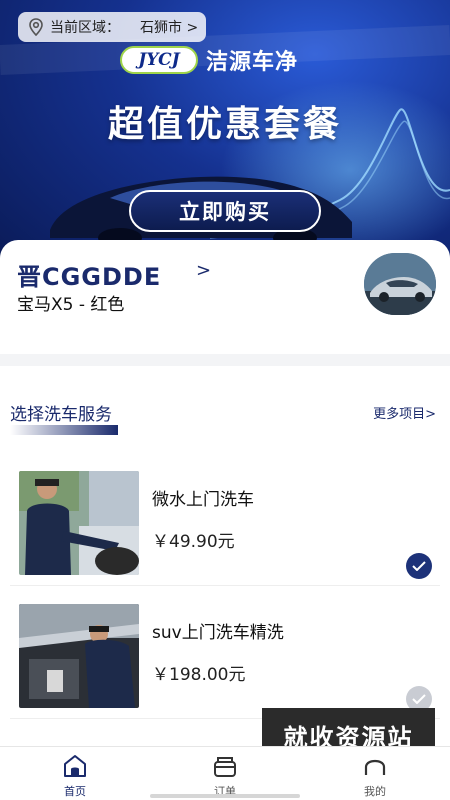  I want to click on item-divider, so click(225, 585).